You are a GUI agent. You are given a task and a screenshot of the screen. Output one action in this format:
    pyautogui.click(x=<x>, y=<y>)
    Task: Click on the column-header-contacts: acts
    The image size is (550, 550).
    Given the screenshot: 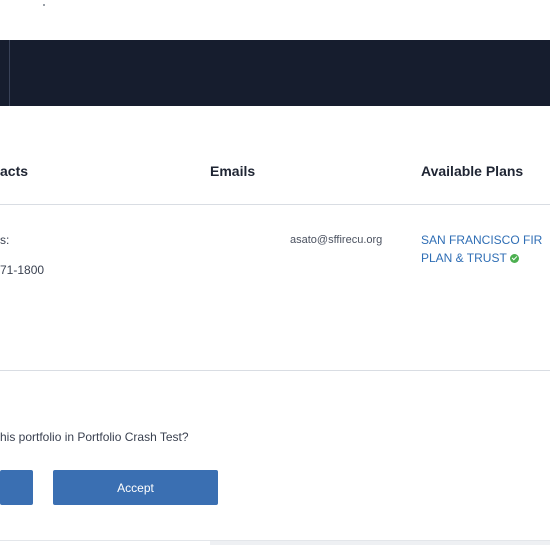 What is the action you would take?
    pyautogui.click(x=14, y=171)
    